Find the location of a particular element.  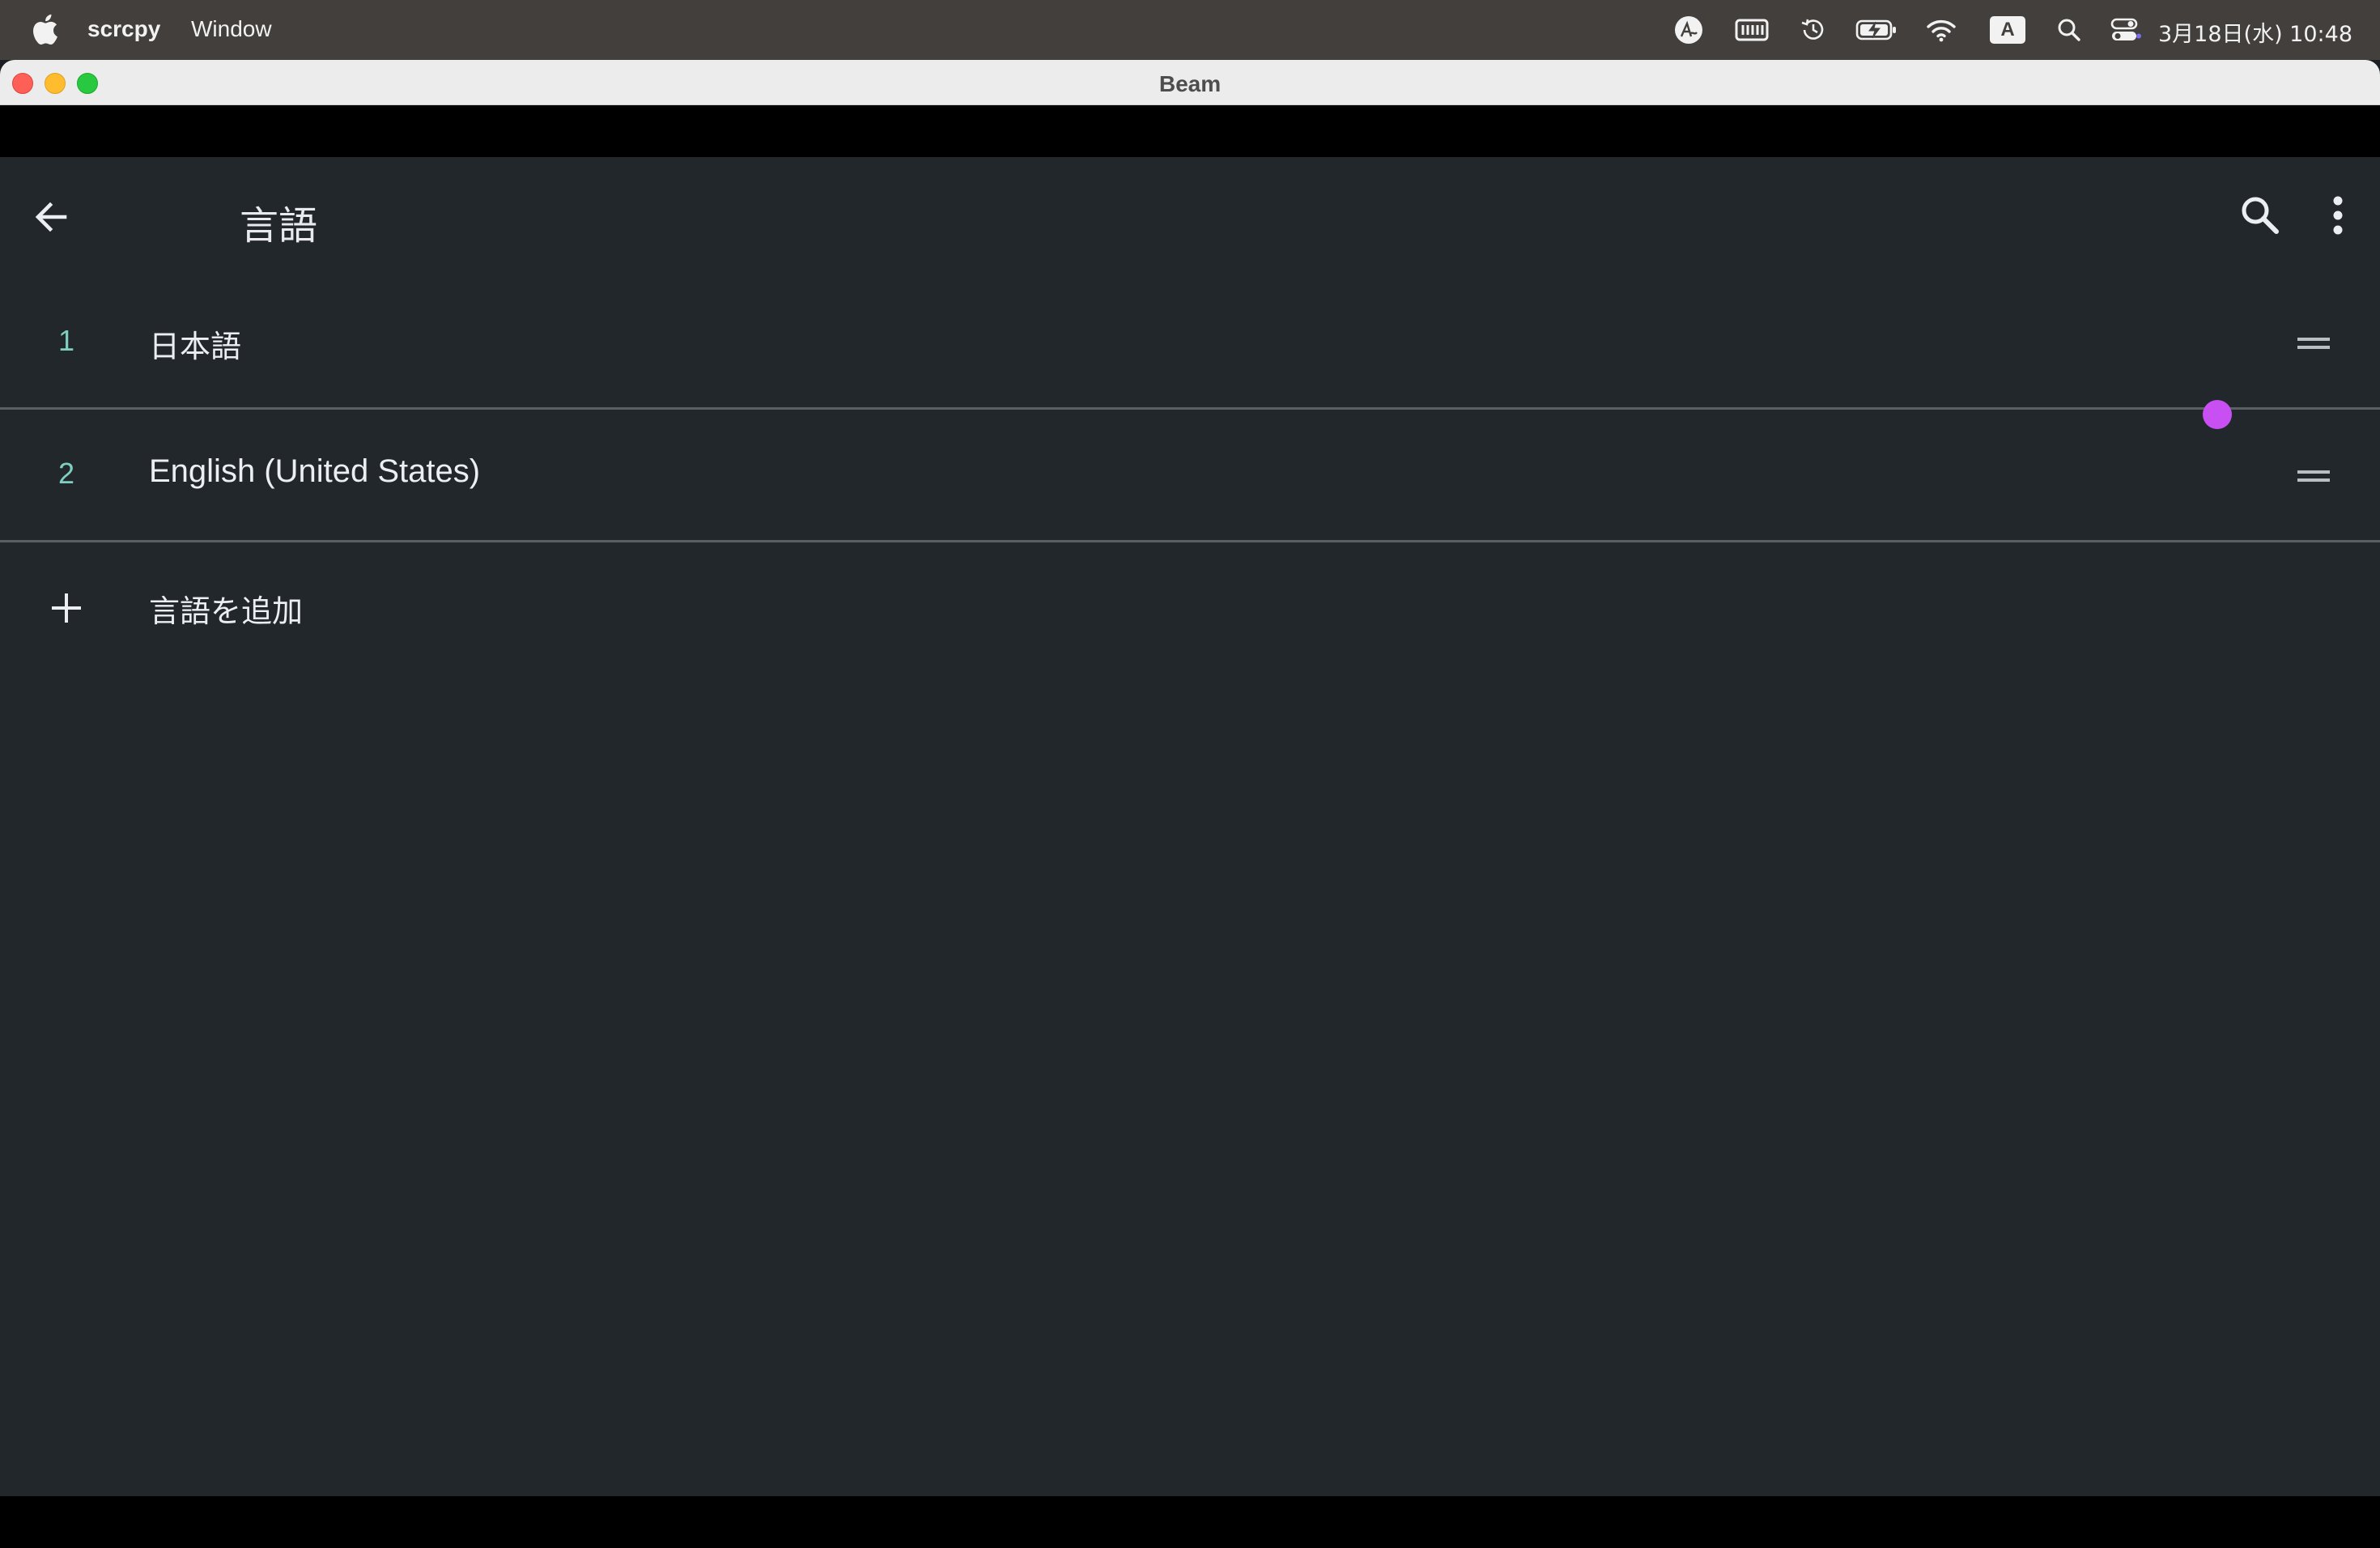

window-title: Beam is located at coordinates (1190, 83).